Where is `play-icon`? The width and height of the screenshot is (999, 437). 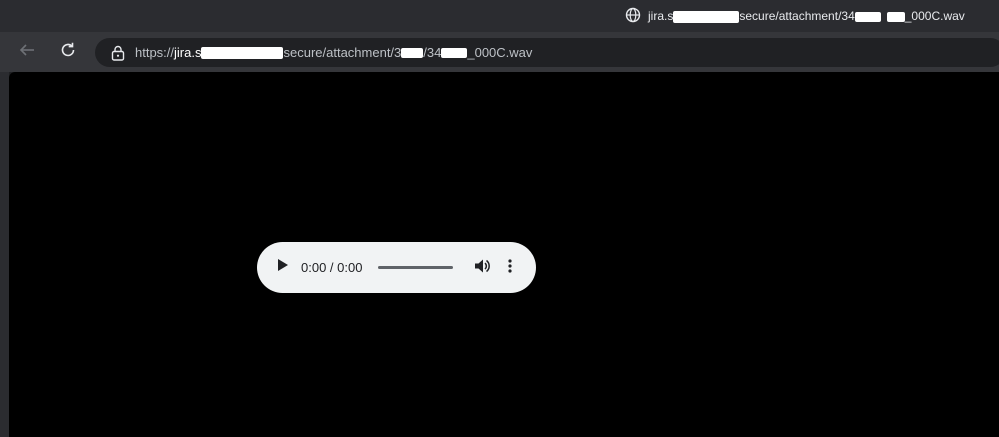 play-icon is located at coordinates (283, 267).